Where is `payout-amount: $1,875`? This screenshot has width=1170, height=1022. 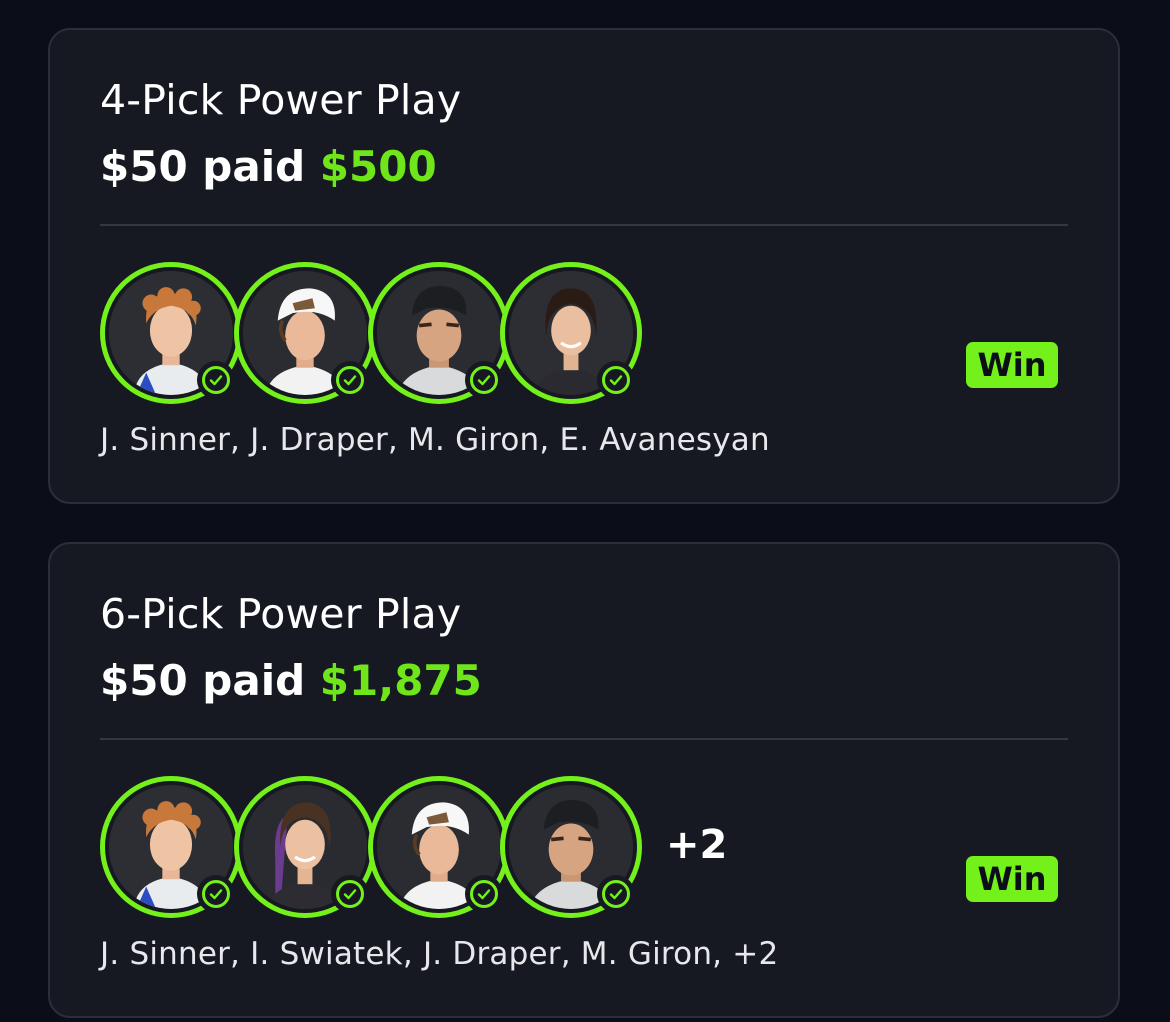
payout-amount: $1,875 is located at coordinates (400, 680).